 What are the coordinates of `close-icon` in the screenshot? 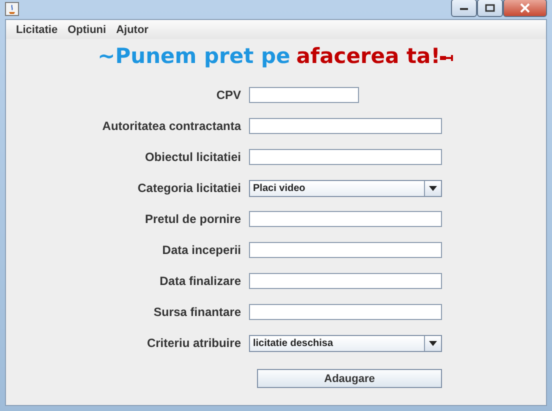 It's located at (525, 7).